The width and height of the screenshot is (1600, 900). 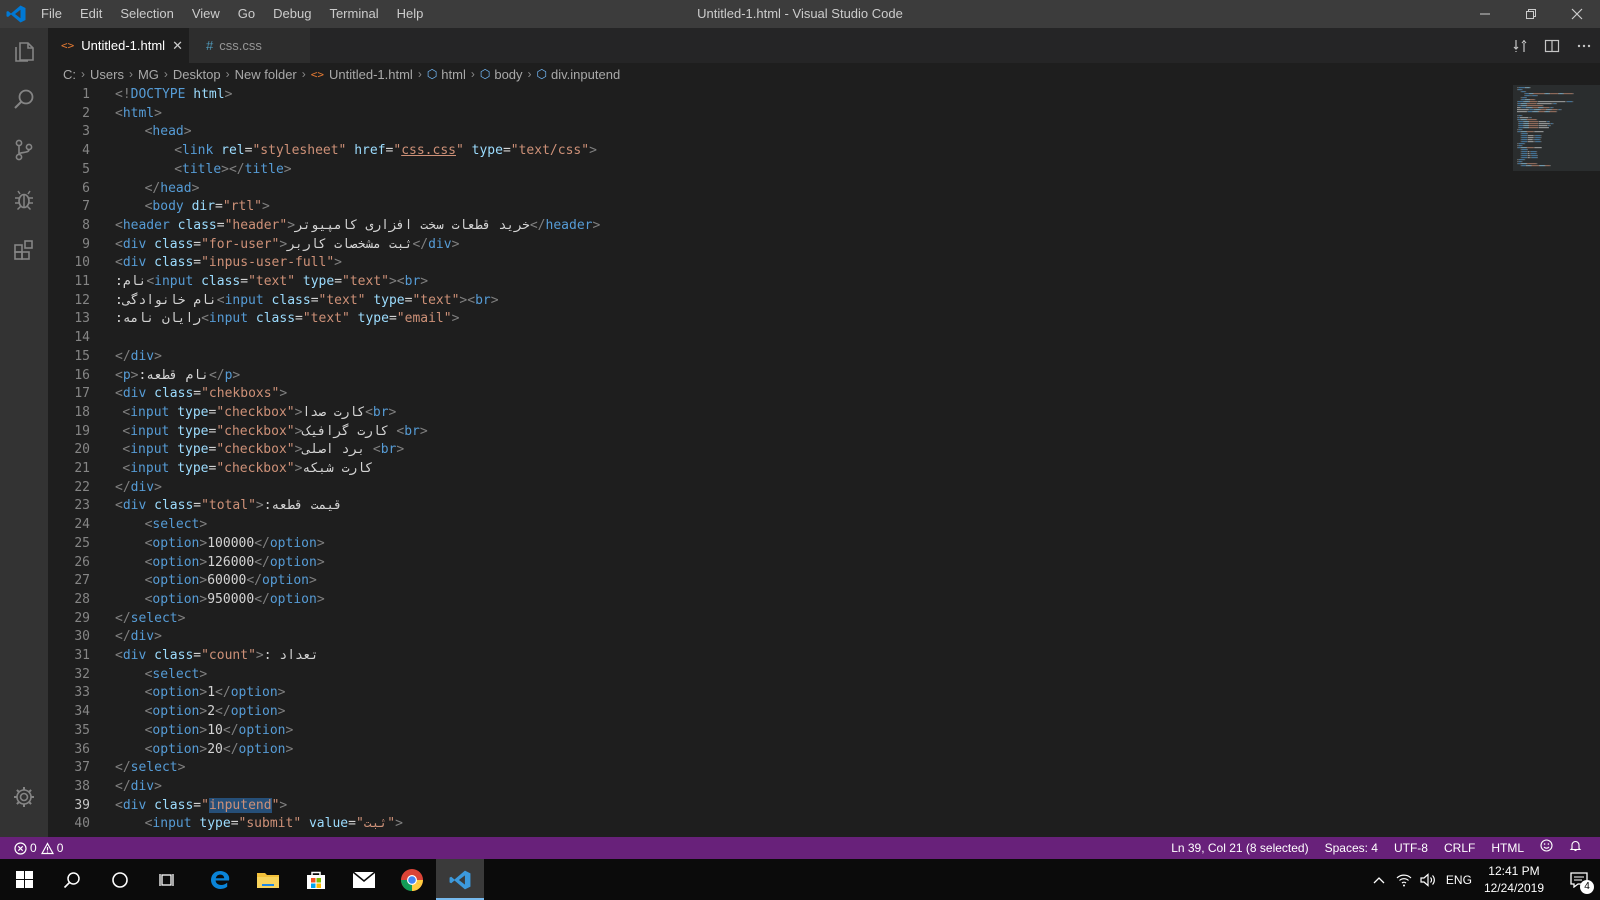 I want to click on code-line: 33 <option>1</option>, so click(x=748, y=692).